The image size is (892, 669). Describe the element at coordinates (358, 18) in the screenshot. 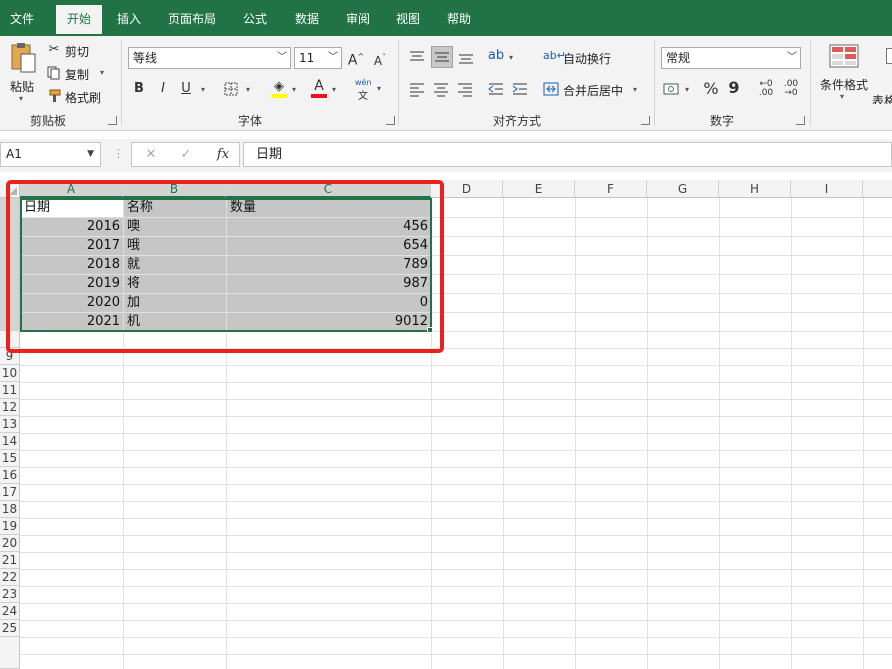

I see `tab-review: 审阅` at that location.